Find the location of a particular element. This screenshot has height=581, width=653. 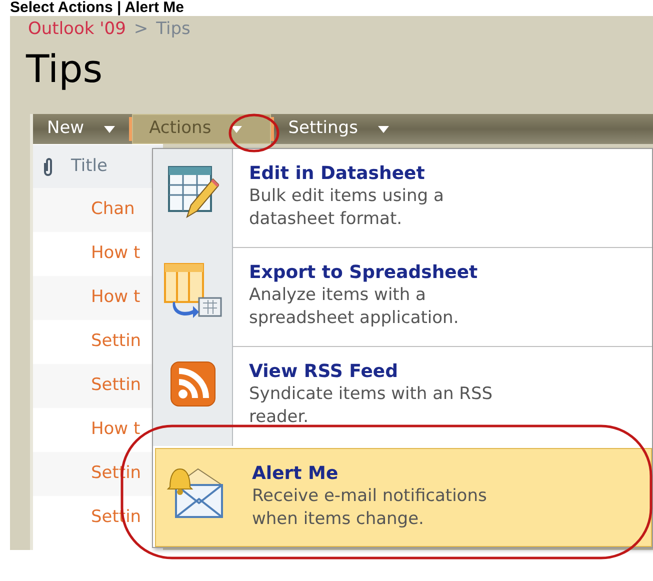

breadcrumb-link: Outlook '09 is located at coordinates (77, 29).